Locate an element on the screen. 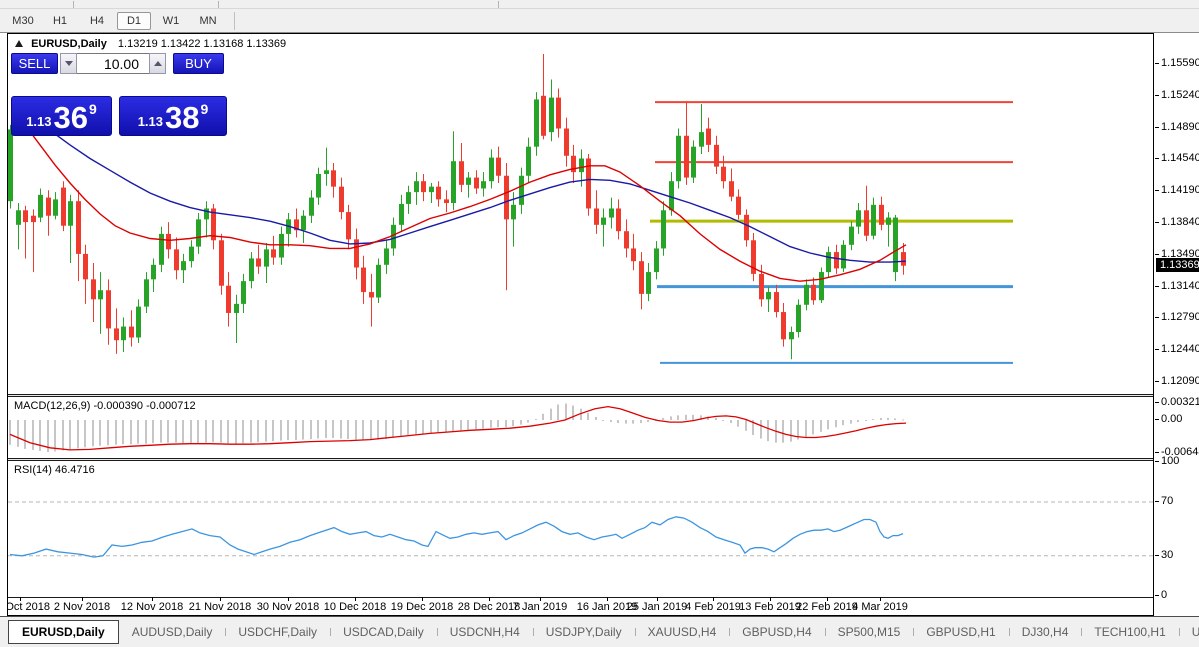 Image resolution: width=1199 pixels, height=647 pixels. price-axis-label: 1.15590 is located at coordinates (1180, 63).